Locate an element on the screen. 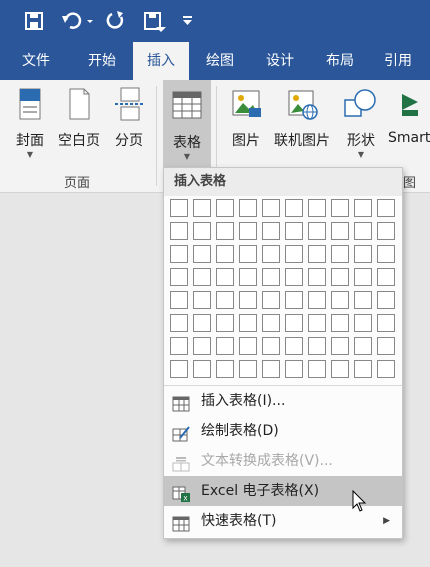  touch-mode-icon is located at coordinates (154, 21).